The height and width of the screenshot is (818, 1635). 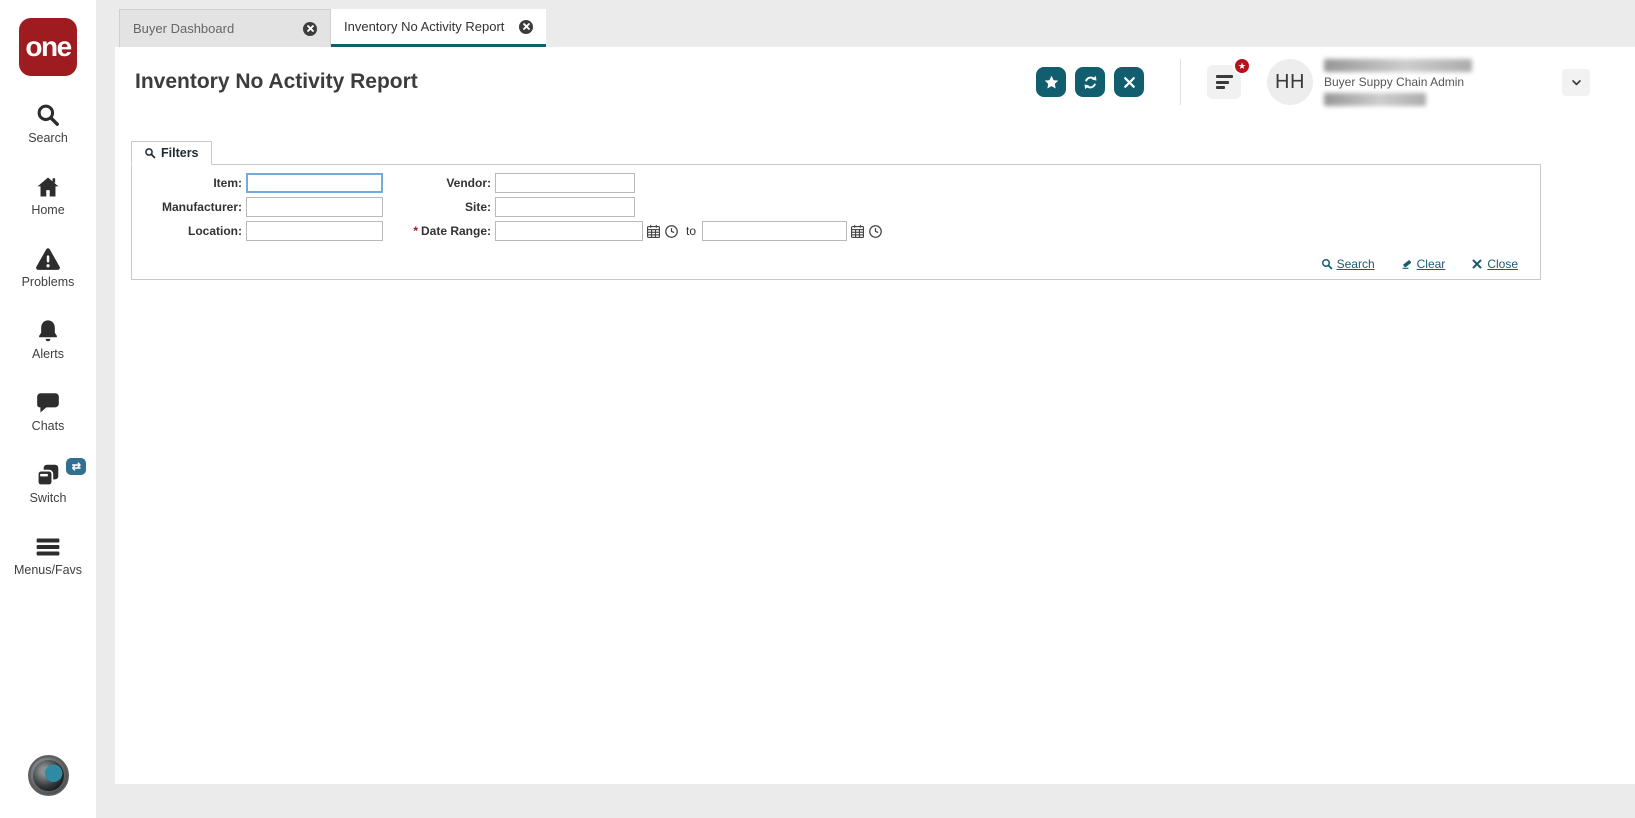 I want to click on filter-row: Manufacturer: Site:, so click(x=836, y=207).